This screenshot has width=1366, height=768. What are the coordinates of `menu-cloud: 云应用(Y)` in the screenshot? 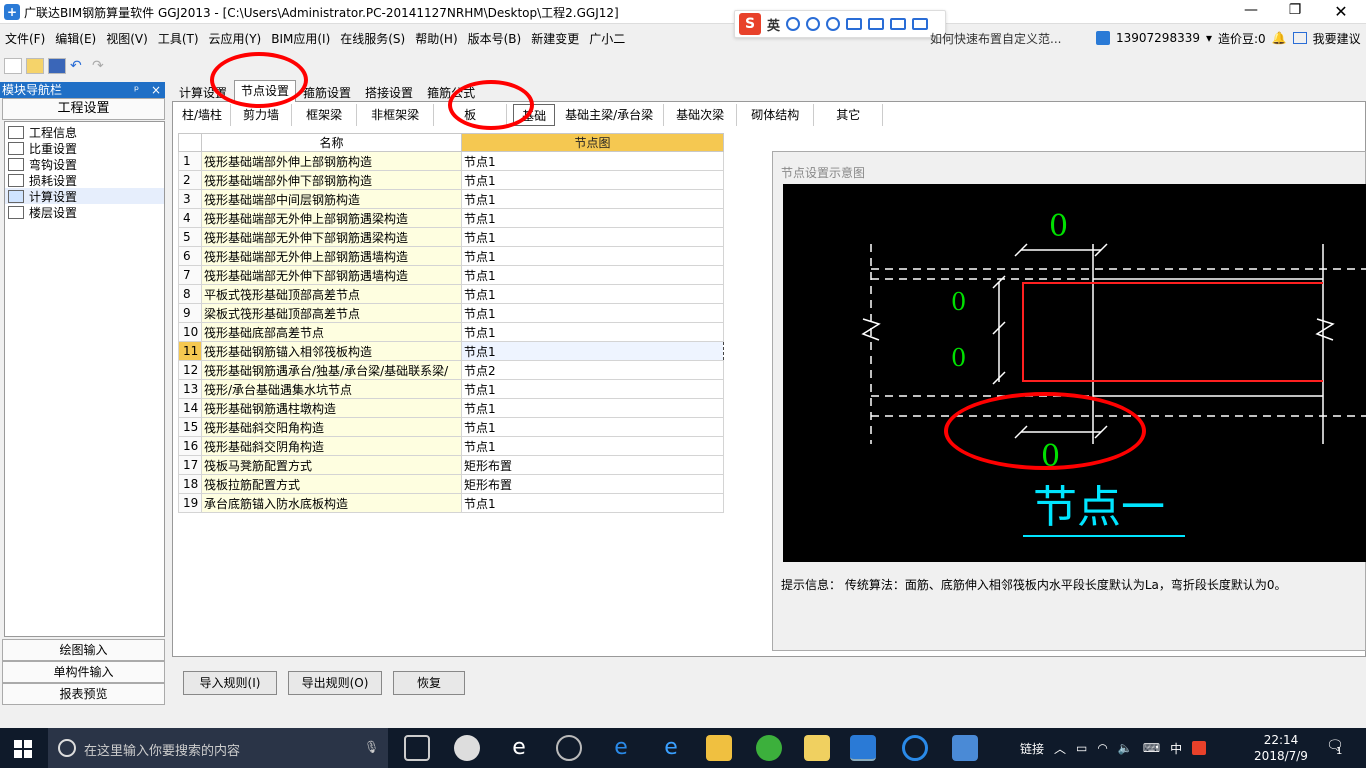 It's located at (235, 38).